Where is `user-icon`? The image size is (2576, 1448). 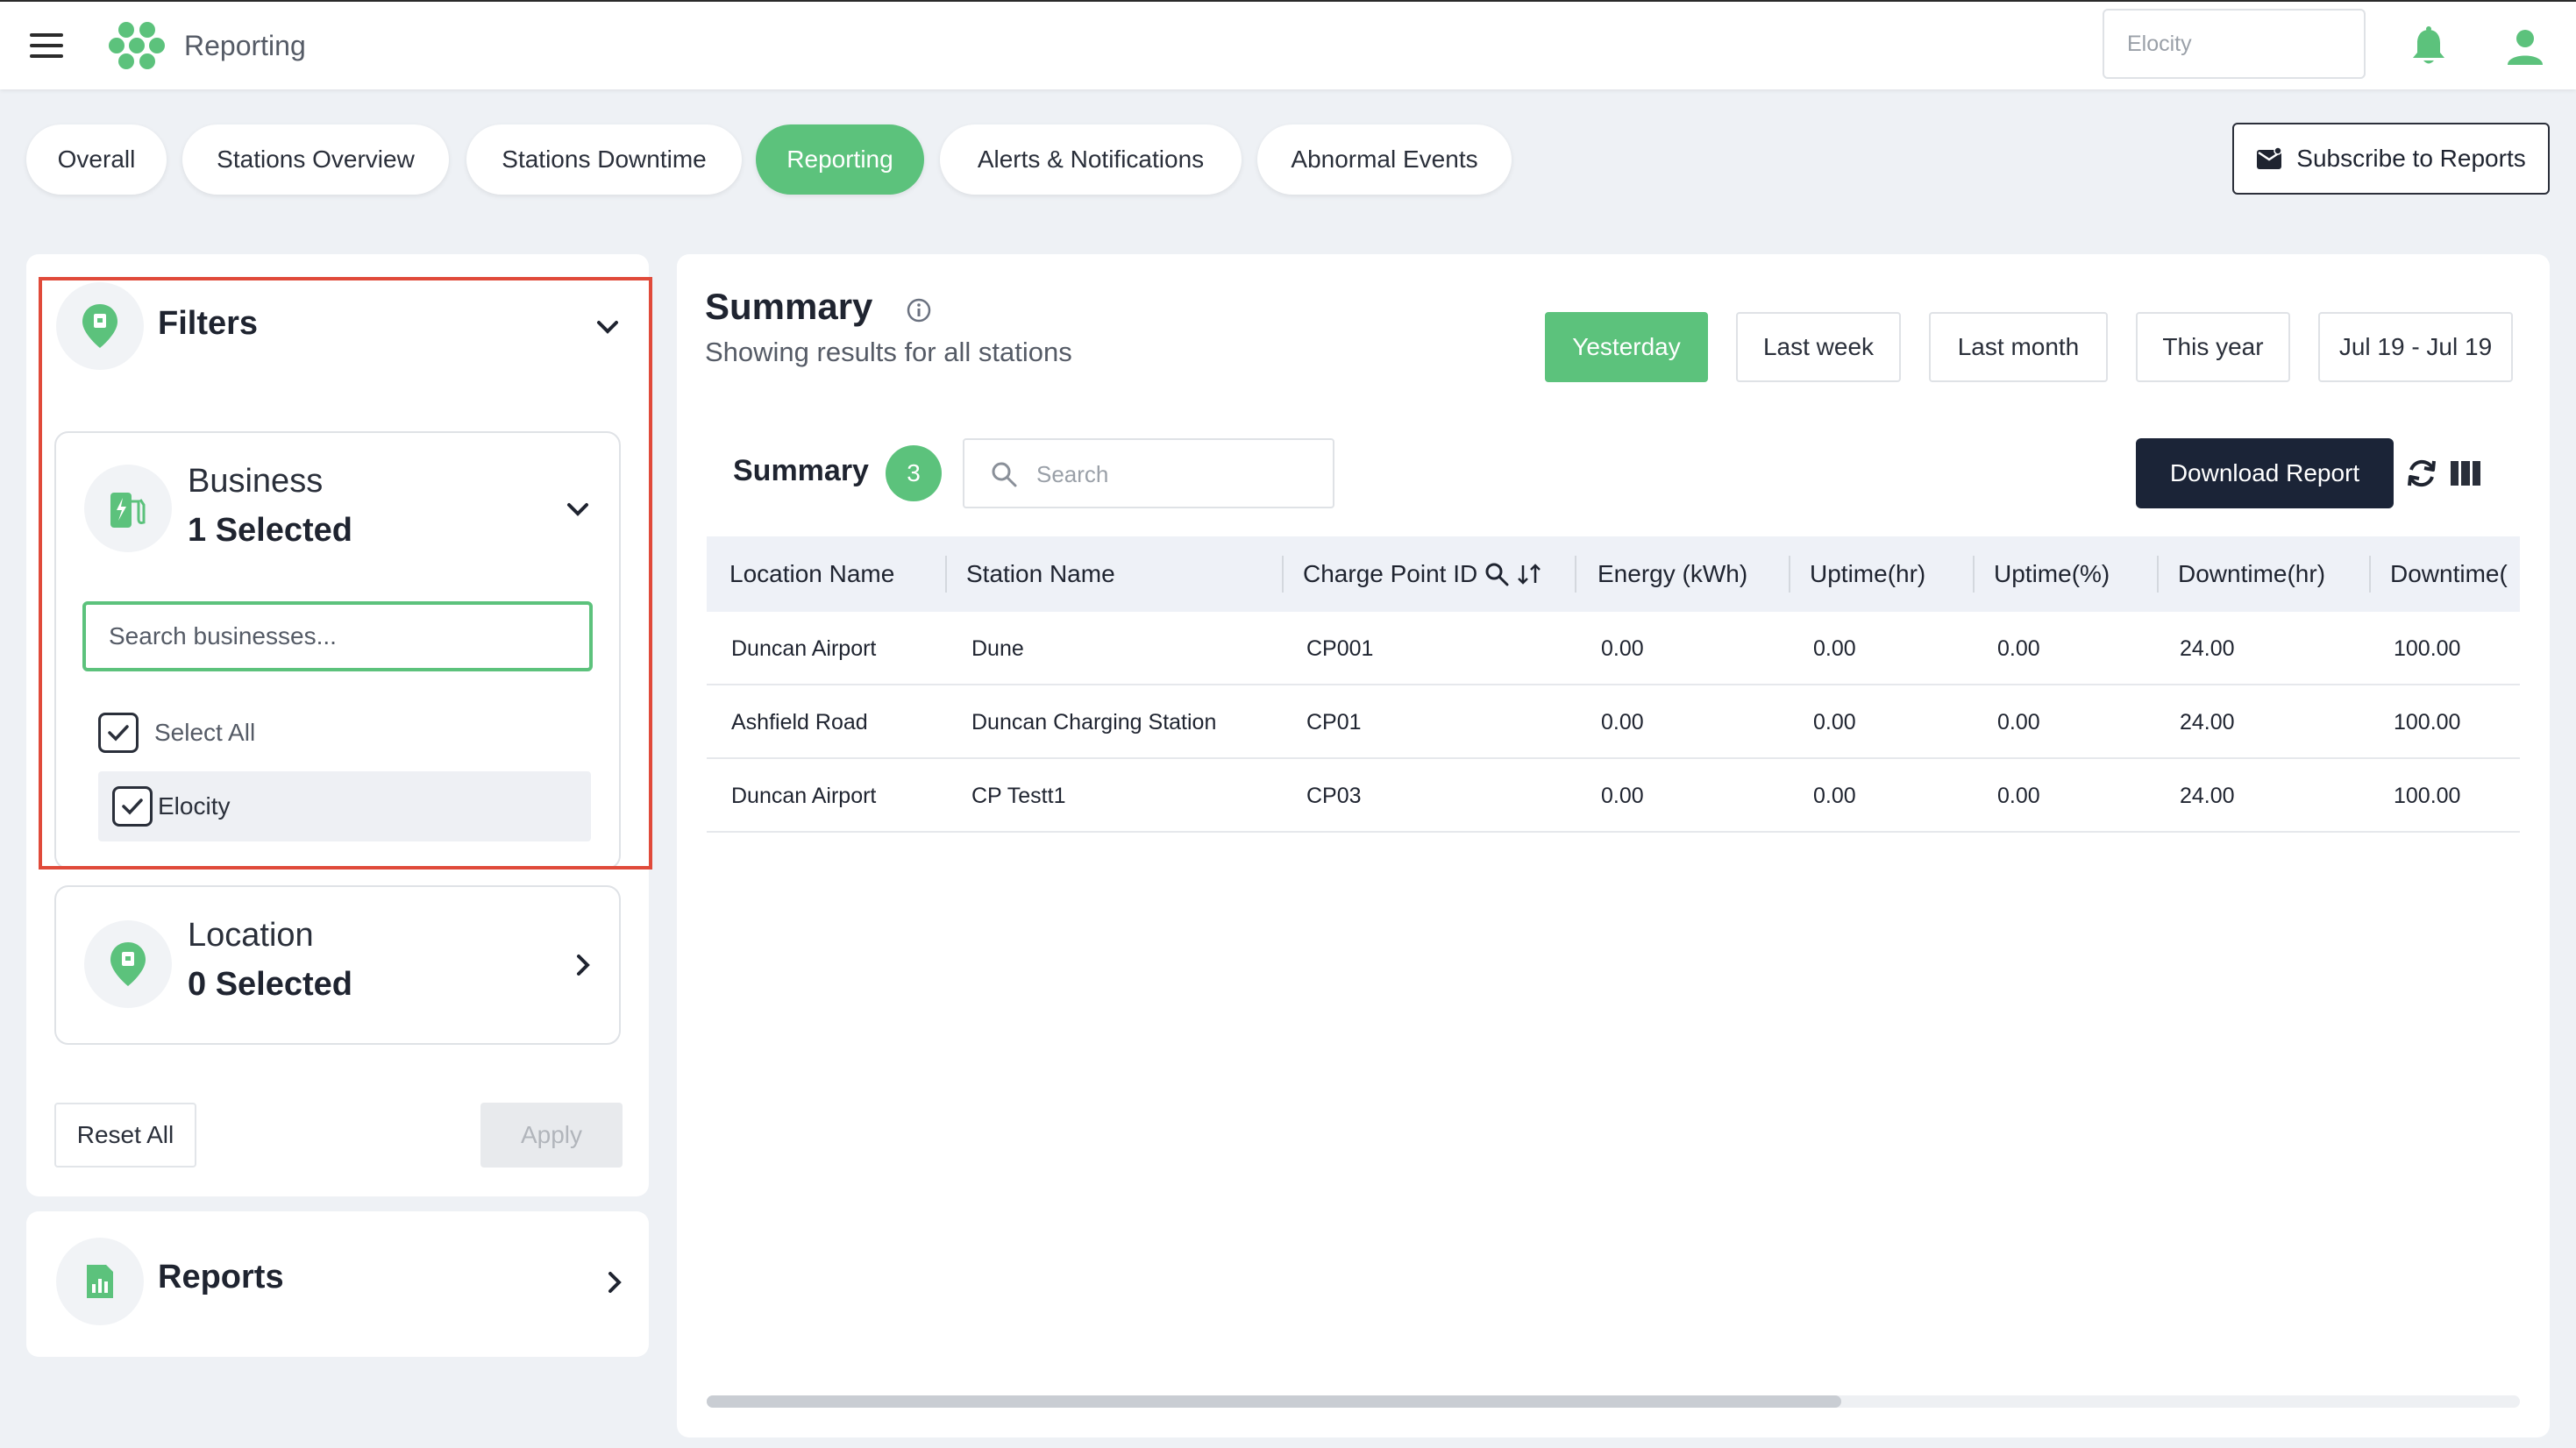
user-icon is located at coordinates (2525, 47).